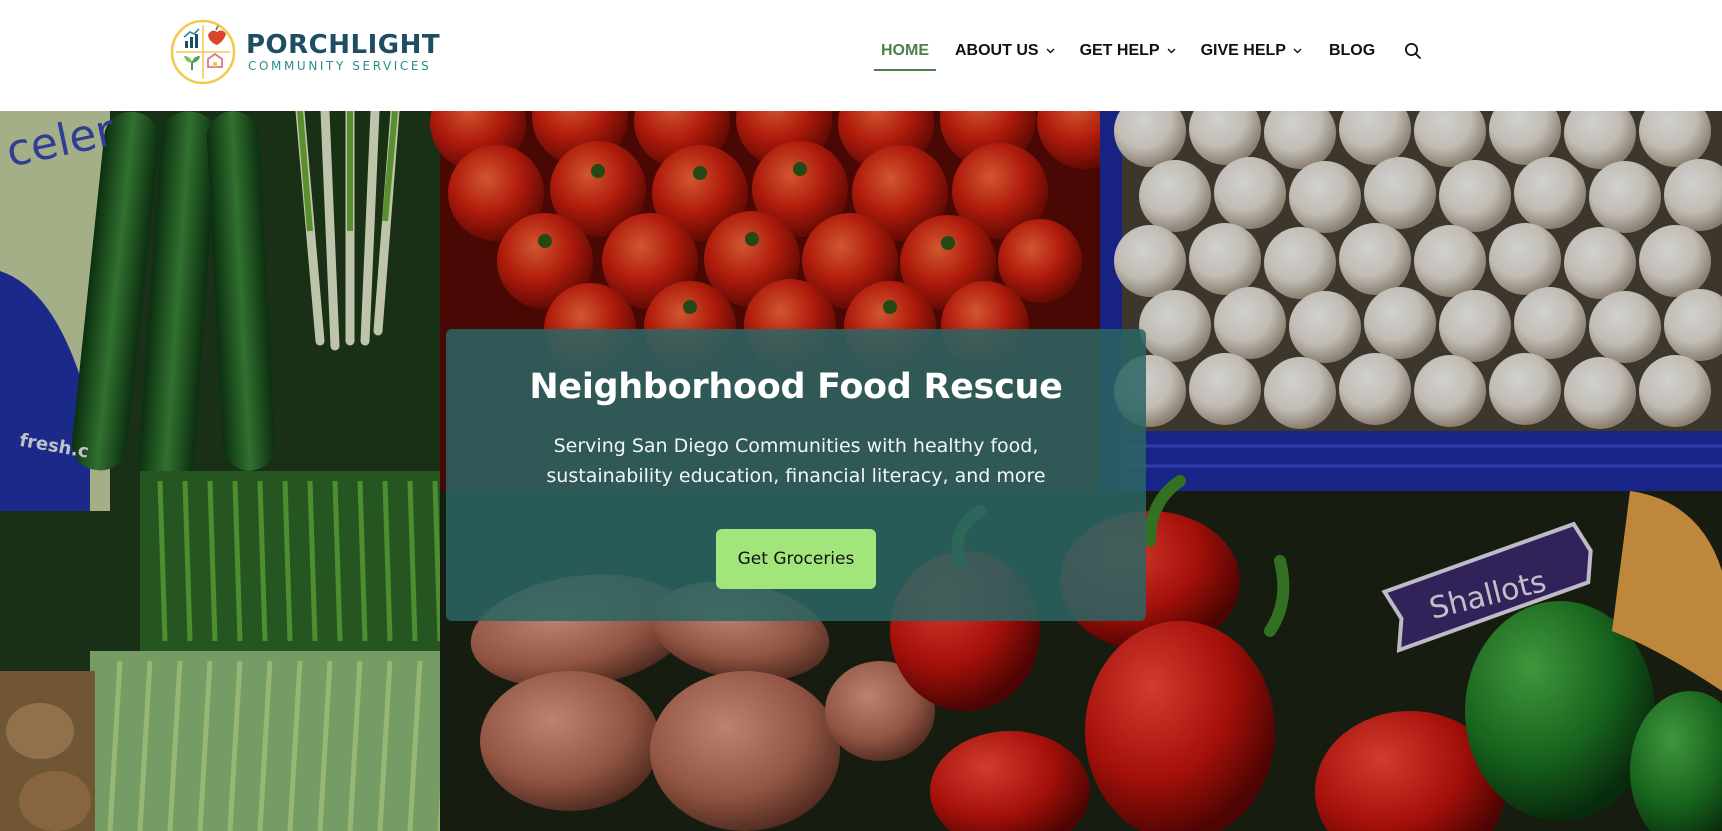 This screenshot has height=831, width=1722. I want to click on brand-title: PORCHLIGHT, so click(343, 45).